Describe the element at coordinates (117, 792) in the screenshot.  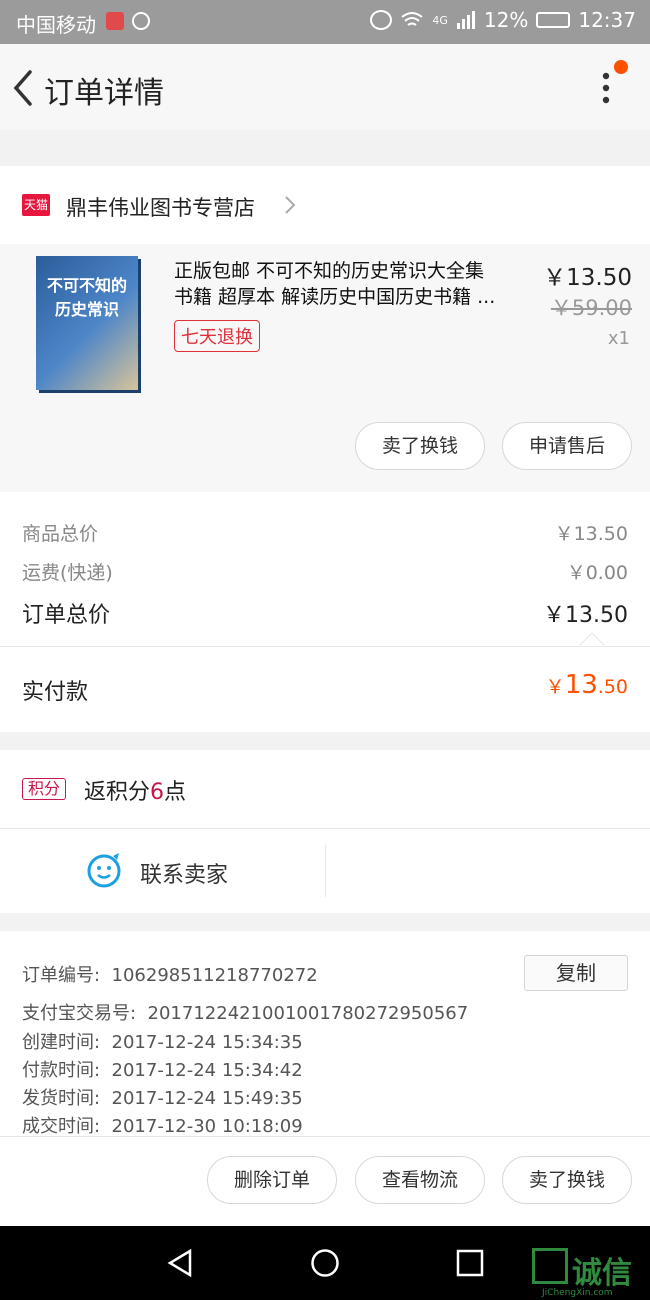
I see `points-prefix: 返积分` at that location.